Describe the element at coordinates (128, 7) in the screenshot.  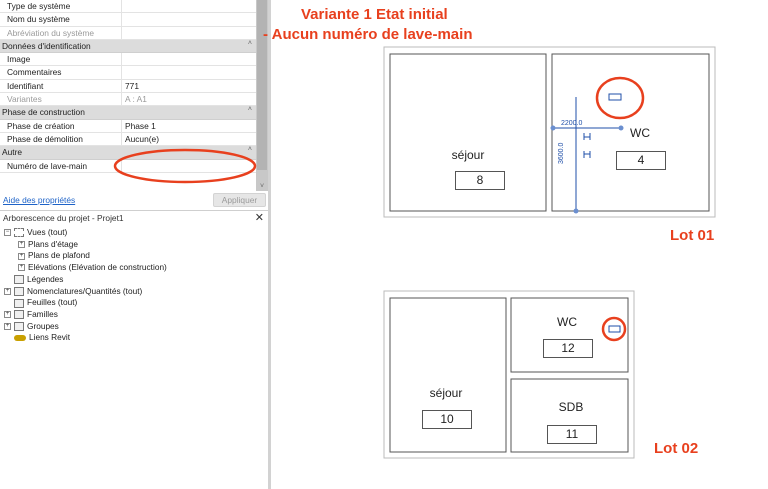
I see `prop-row-system-type: Type de système` at that location.